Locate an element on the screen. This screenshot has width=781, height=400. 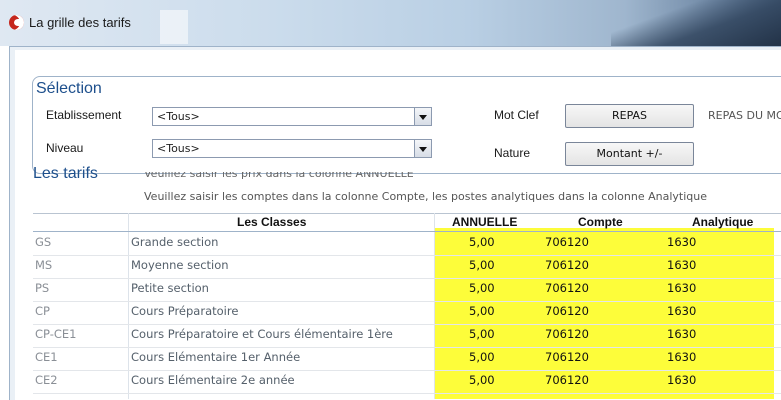
cell-code: MS is located at coordinates (44, 265).